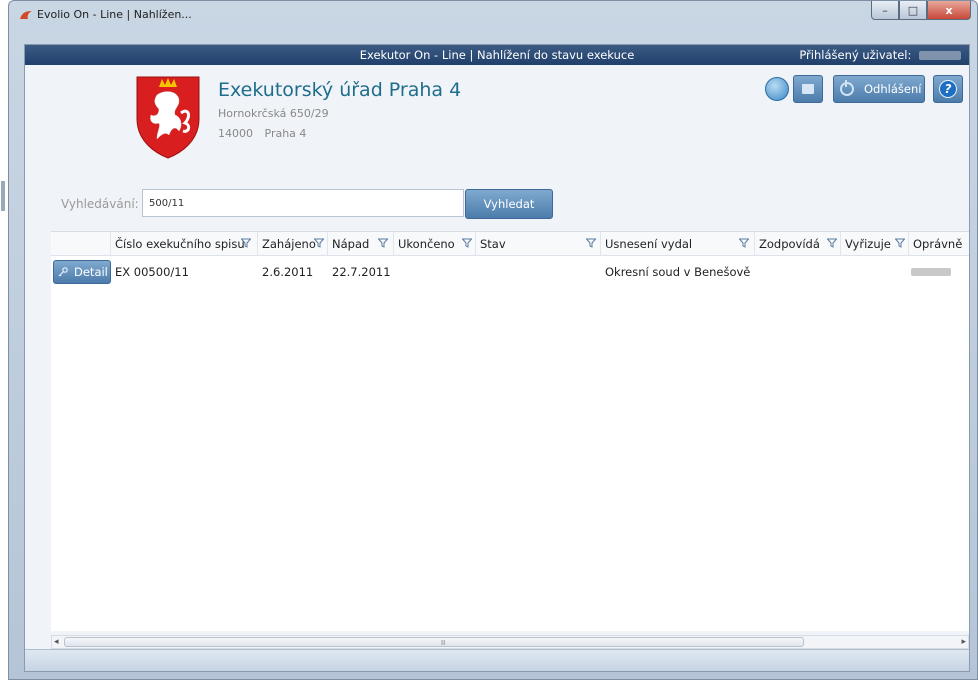  What do you see at coordinates (443, 643) in the screenshot?
I see `scrollbar-grip: II` at bounding box center [443, 643].